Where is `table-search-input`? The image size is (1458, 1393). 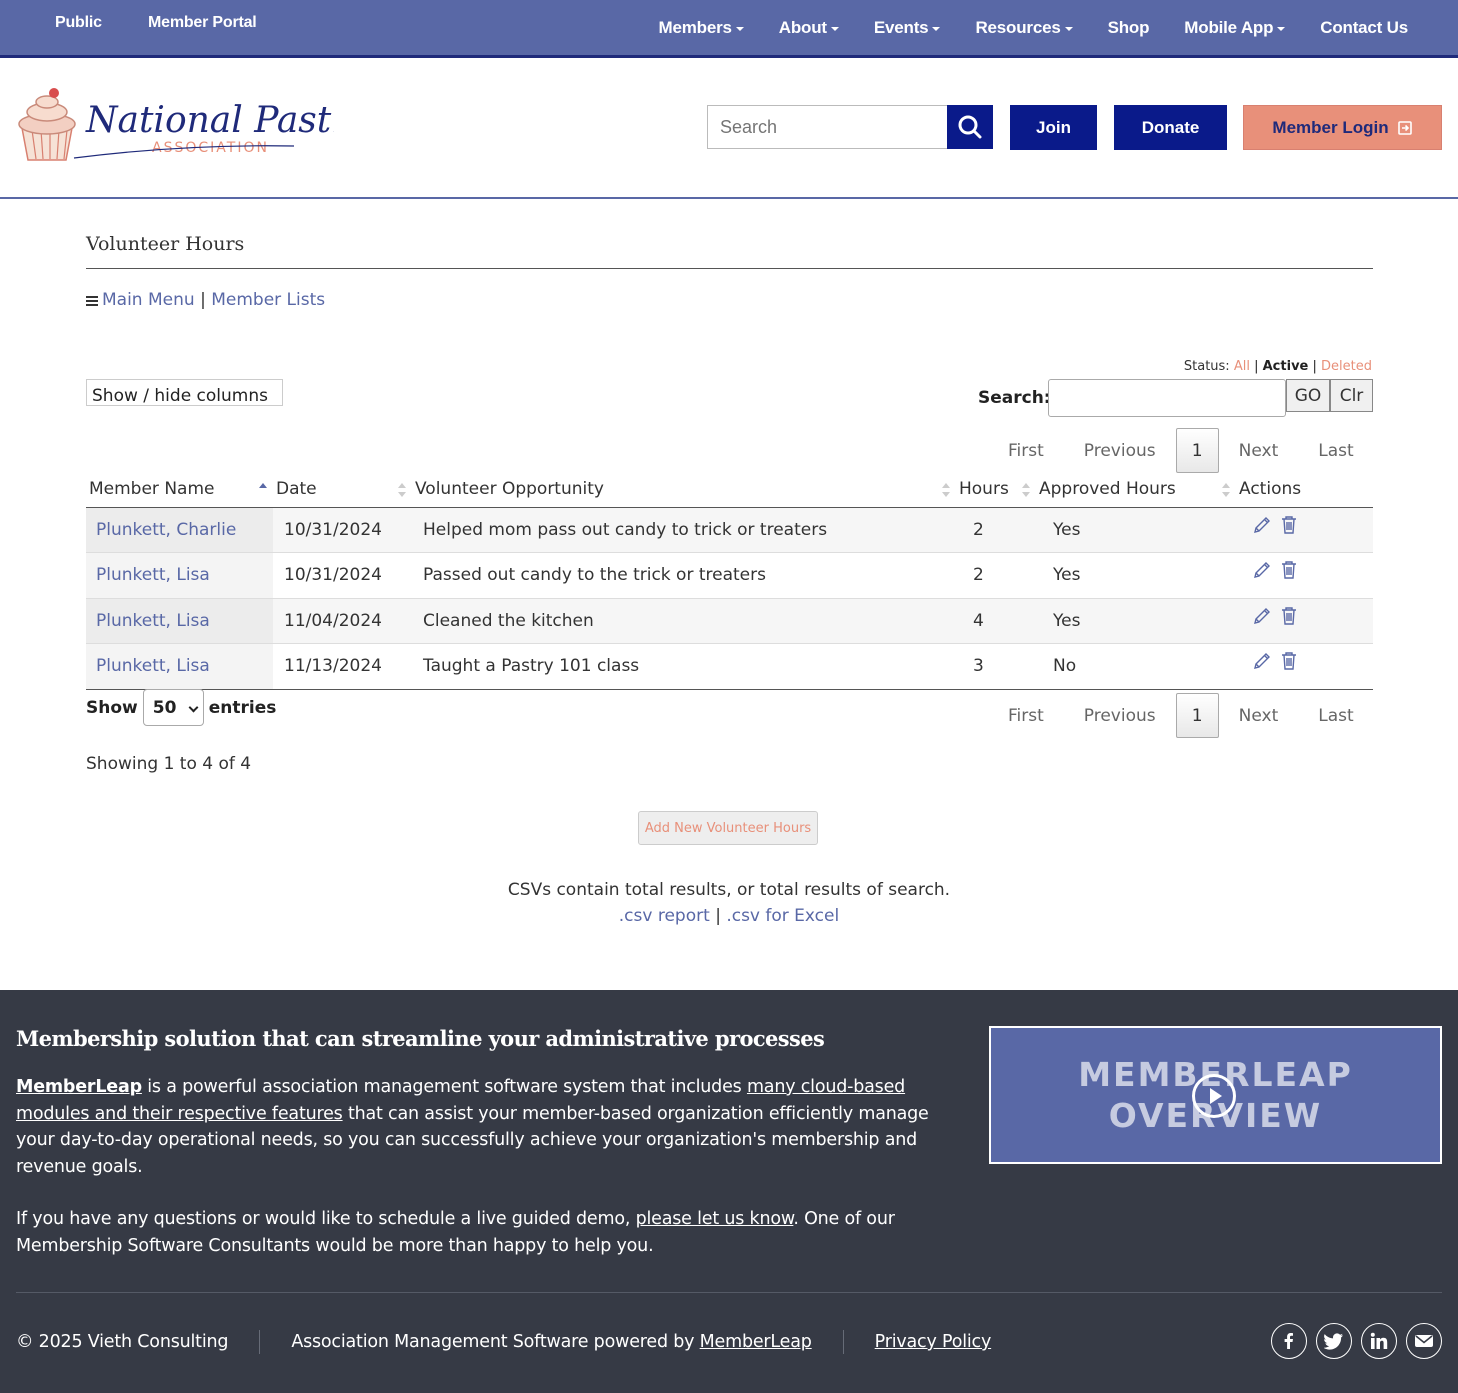
table-search-input is located at coordinates (1167, 398).